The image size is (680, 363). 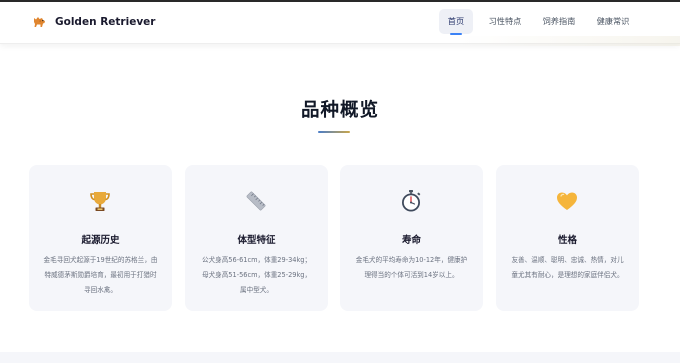 What do you see at coordinates (559, 21) in the screenshot?
I see `nav-care-guide: 饲养指南` at bounding box center [559, 21].